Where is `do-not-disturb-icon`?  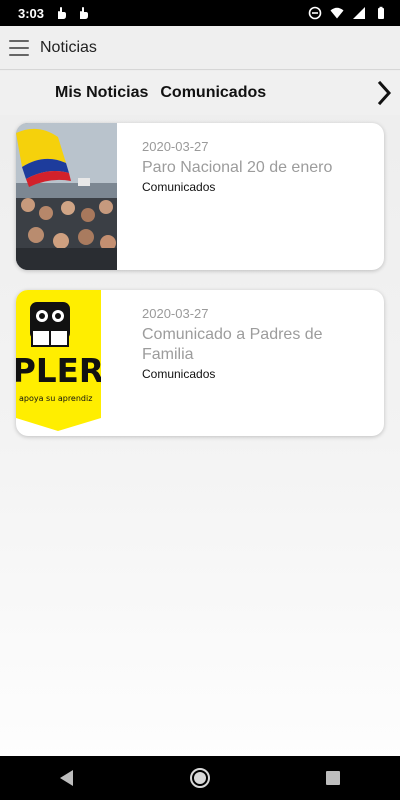
do-not-disturb-icon is located at coordinates (315, 13).